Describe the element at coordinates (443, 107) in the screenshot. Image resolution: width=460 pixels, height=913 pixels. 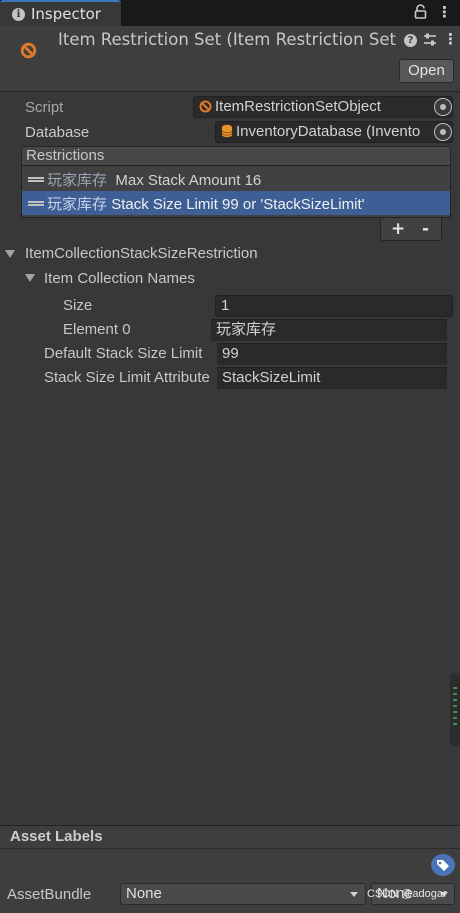
I see `script-picker-icon` at that location.